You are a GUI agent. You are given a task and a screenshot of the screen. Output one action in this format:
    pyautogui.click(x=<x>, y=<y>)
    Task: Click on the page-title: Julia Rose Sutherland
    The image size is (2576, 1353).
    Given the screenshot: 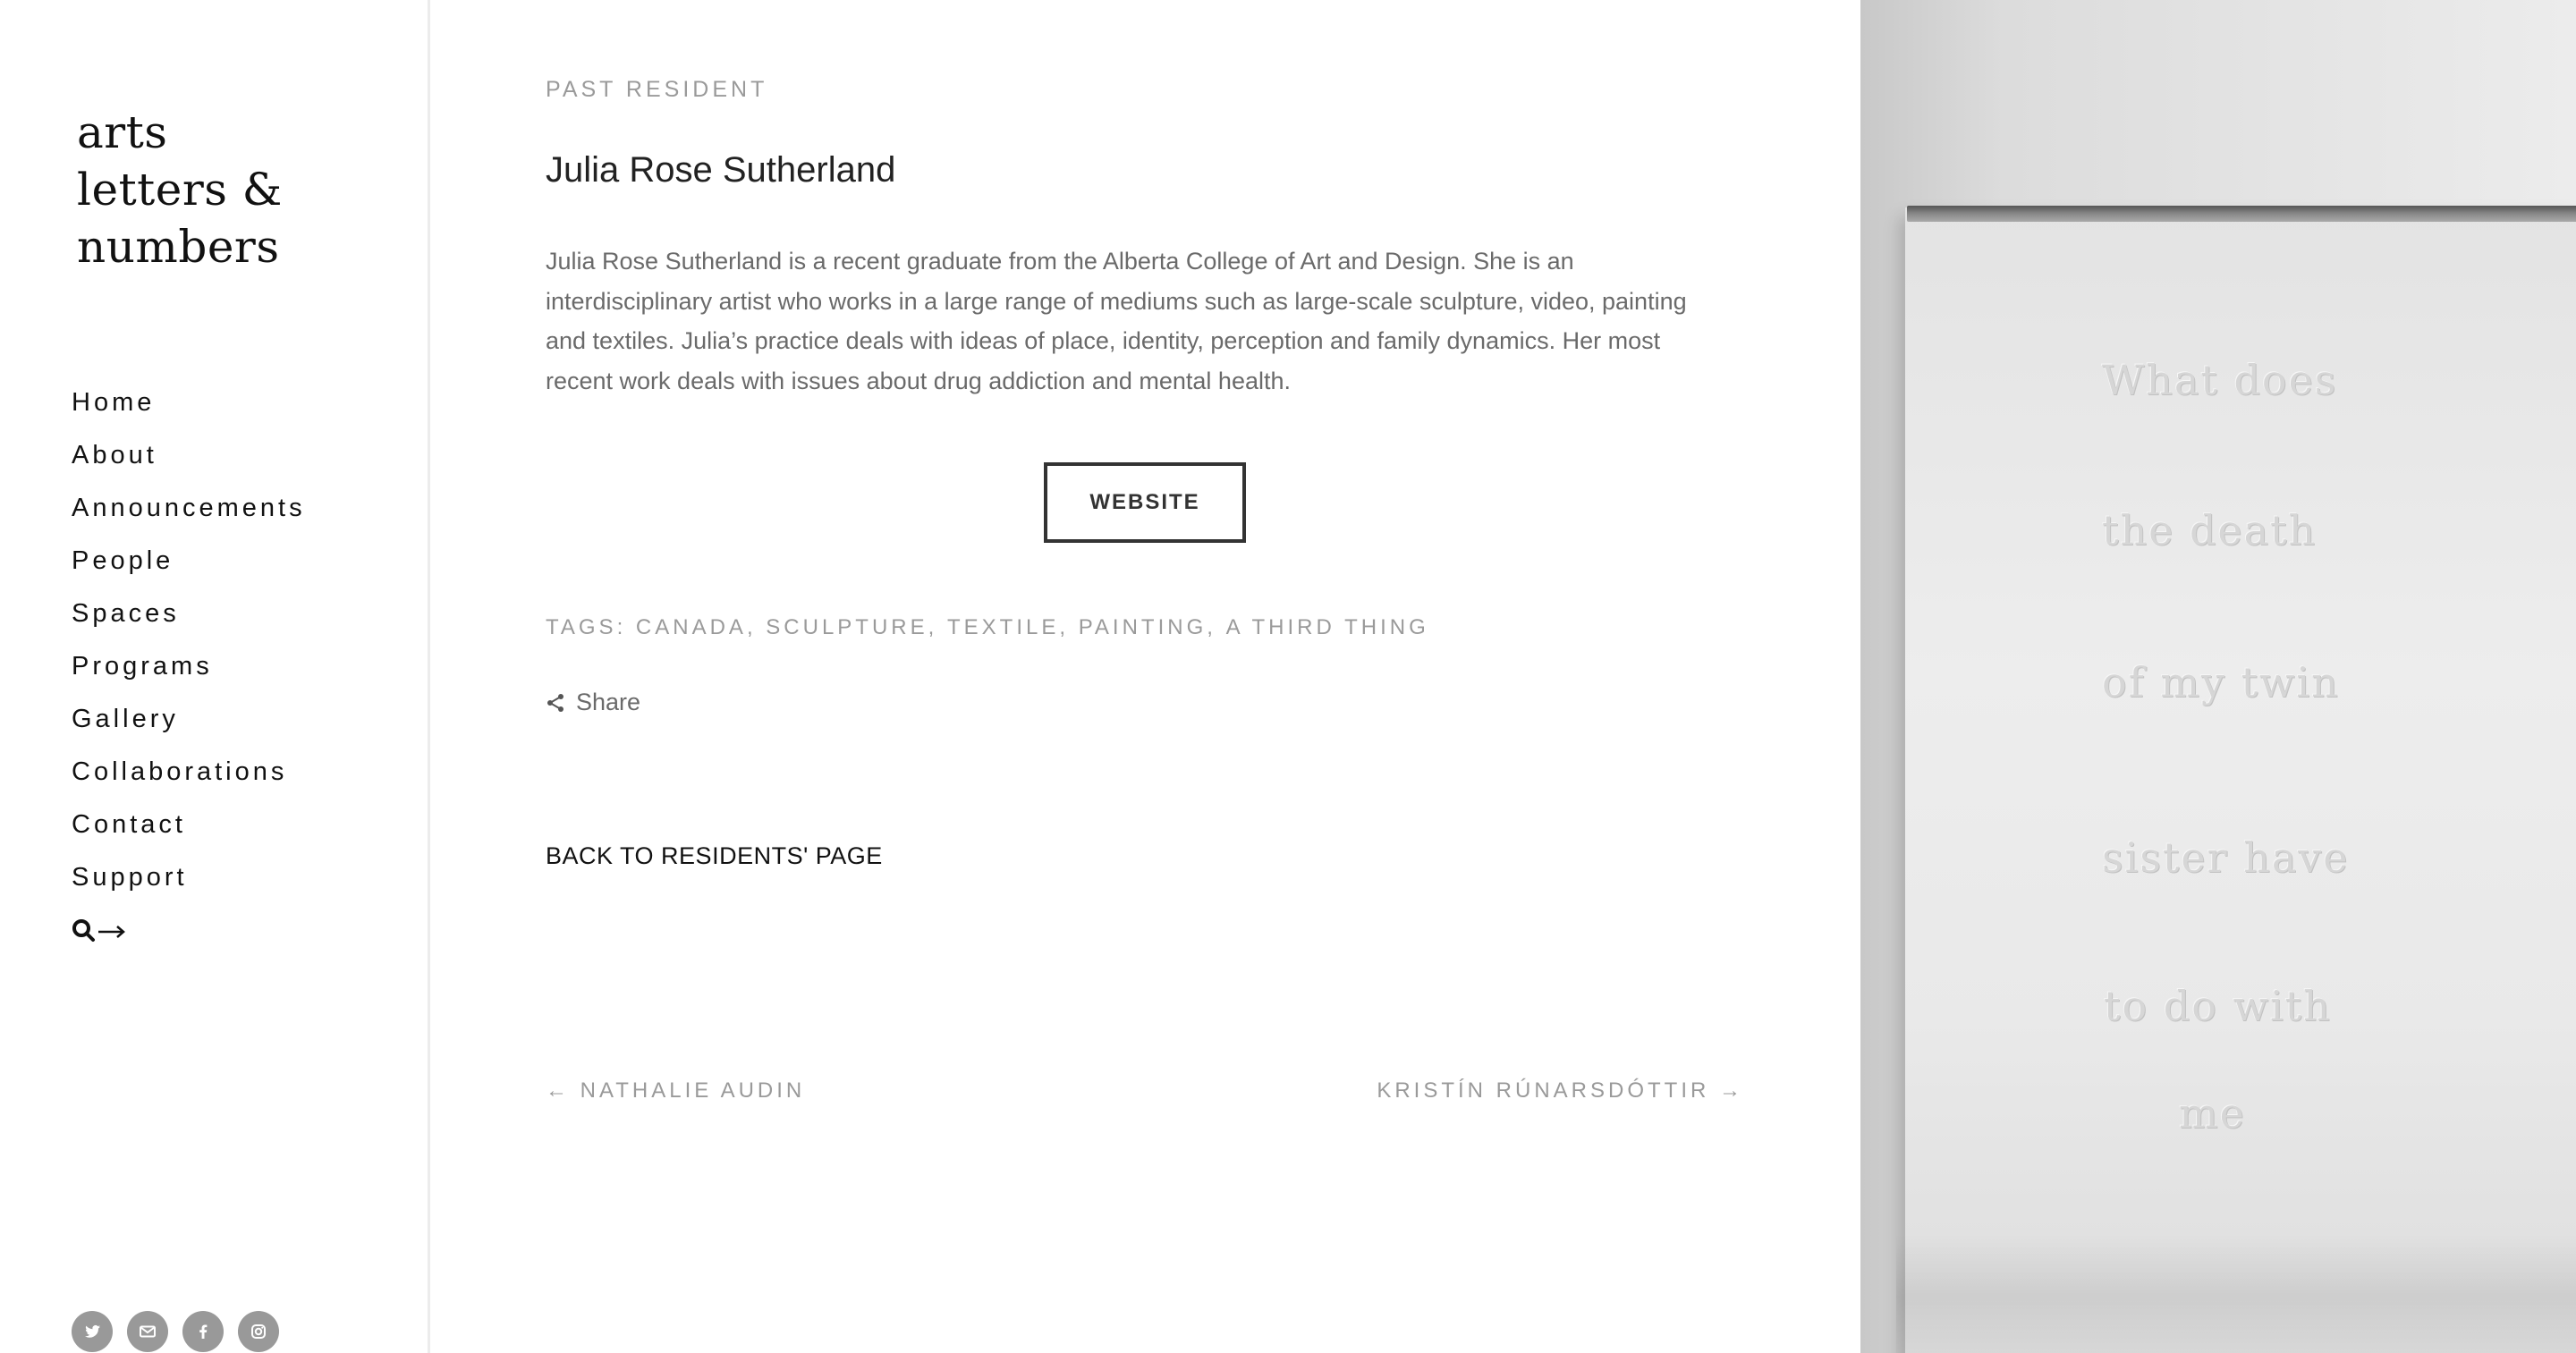 What is the action you would take?
    pyautogui.click(x=721, y=170)
    